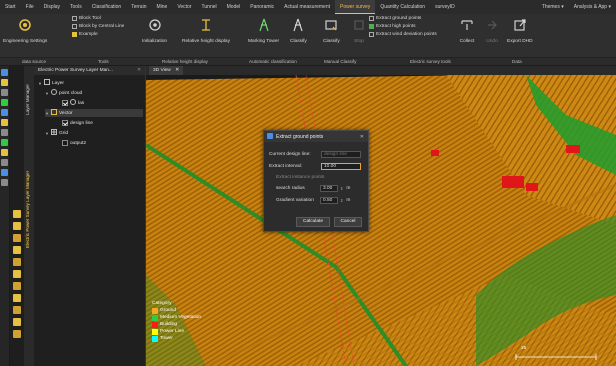 This screenshot has width=616, height=366. What do you see at coordinates (329, 188) in the screenshot?
I see `radius-input: 3.00` at bounding box center [329, 188].